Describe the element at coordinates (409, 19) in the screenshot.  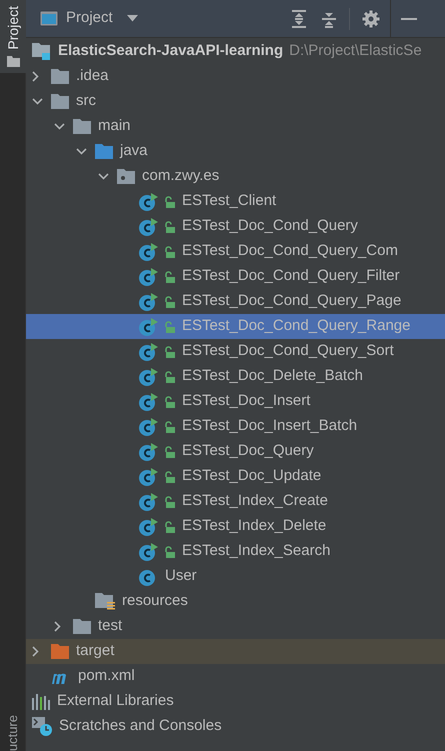
I see `minimize-icon` at that location.